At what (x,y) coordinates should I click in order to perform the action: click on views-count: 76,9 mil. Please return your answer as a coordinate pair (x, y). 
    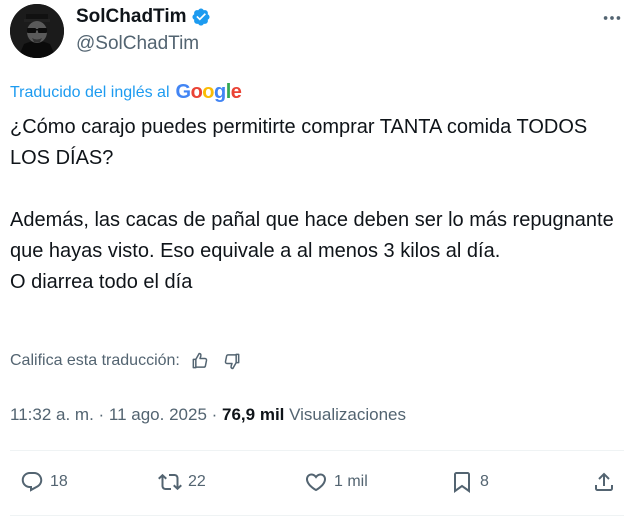
    Looking at the image, I should click on (253, 414).